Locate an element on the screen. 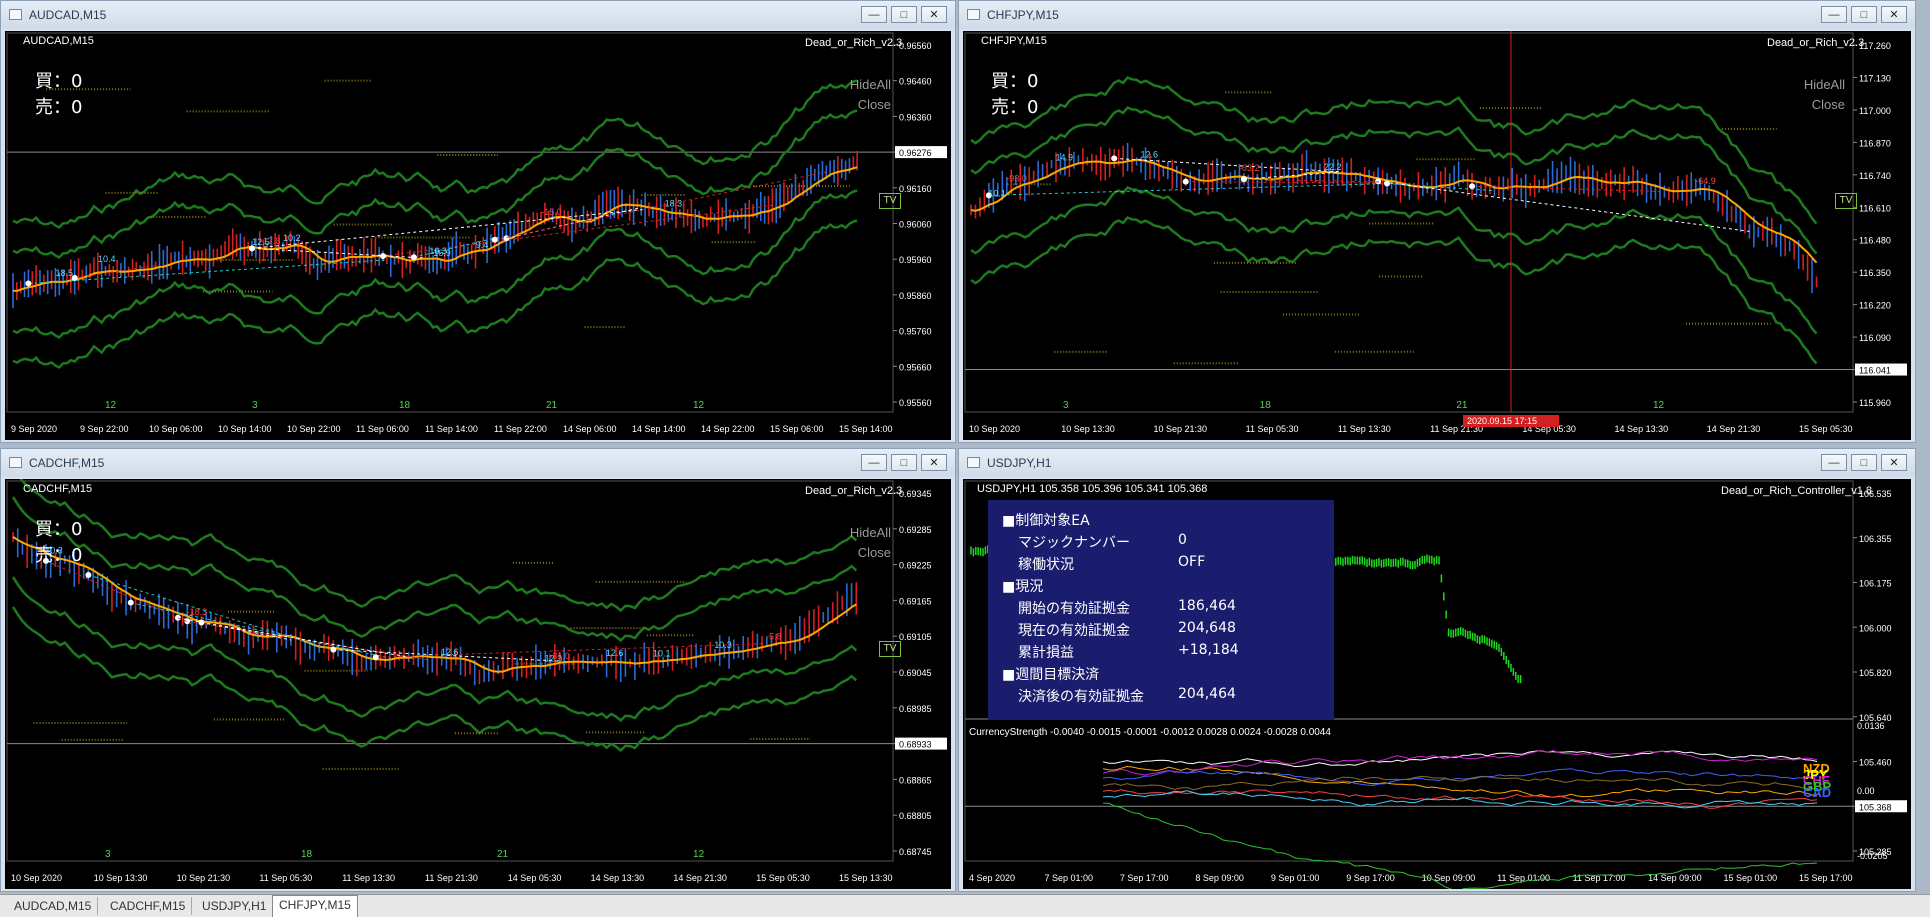  date-tick-label: 11 Sep 05:30 is located at coordinates (285, 878).